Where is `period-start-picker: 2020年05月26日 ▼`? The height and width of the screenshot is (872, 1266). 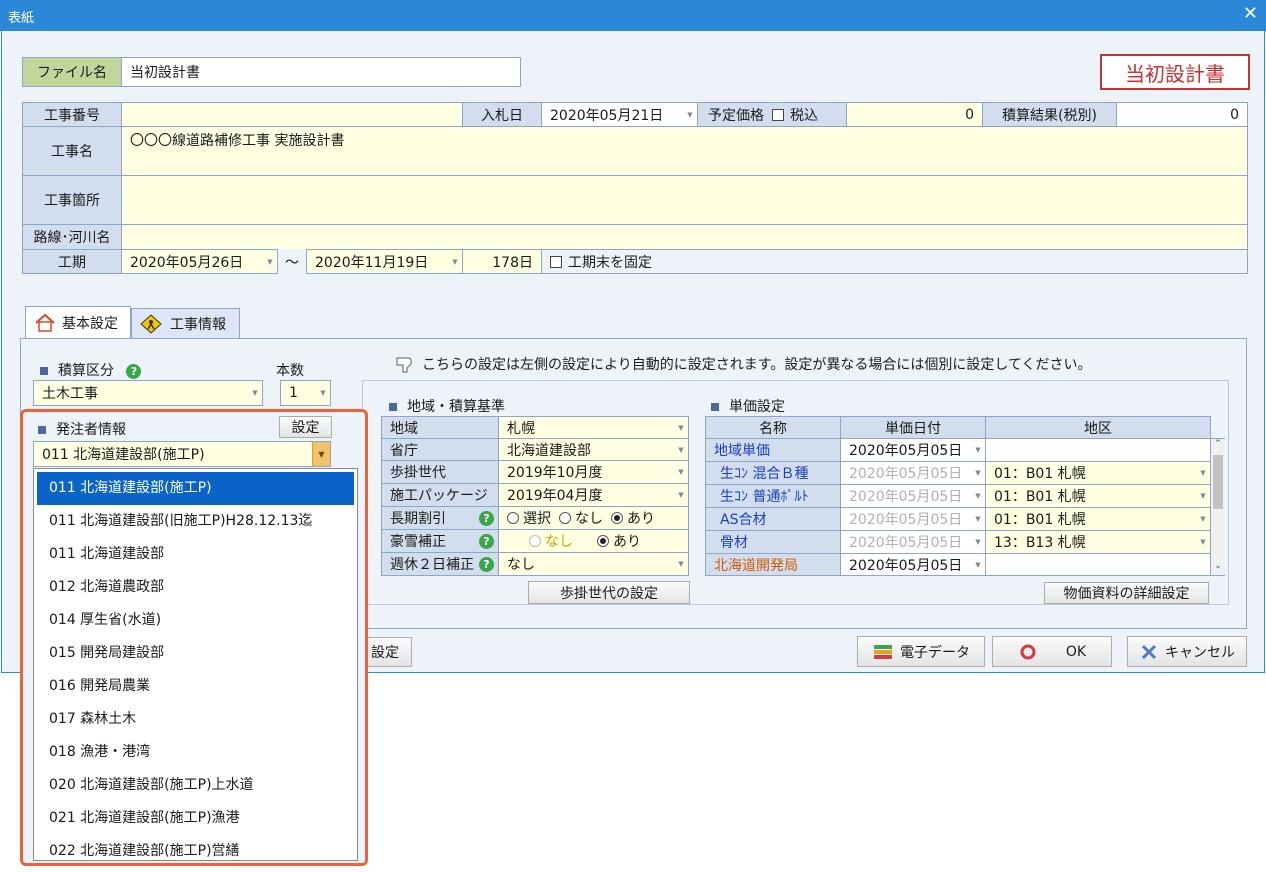
period-start-picker: 2020年05月26日 ▼ is located at coordinates (199, 261).